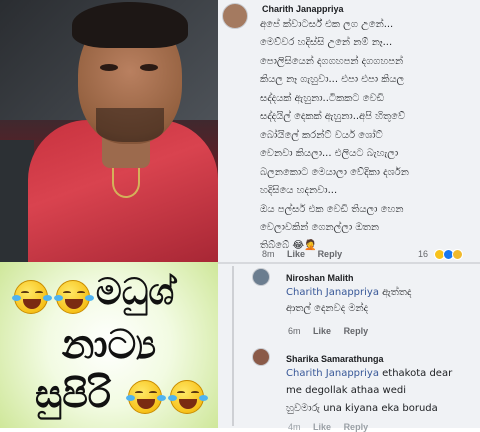  I want to click on comment-line: වෙලාවකින් ගෙනල්ලා ඔතන, so click(319, 227).